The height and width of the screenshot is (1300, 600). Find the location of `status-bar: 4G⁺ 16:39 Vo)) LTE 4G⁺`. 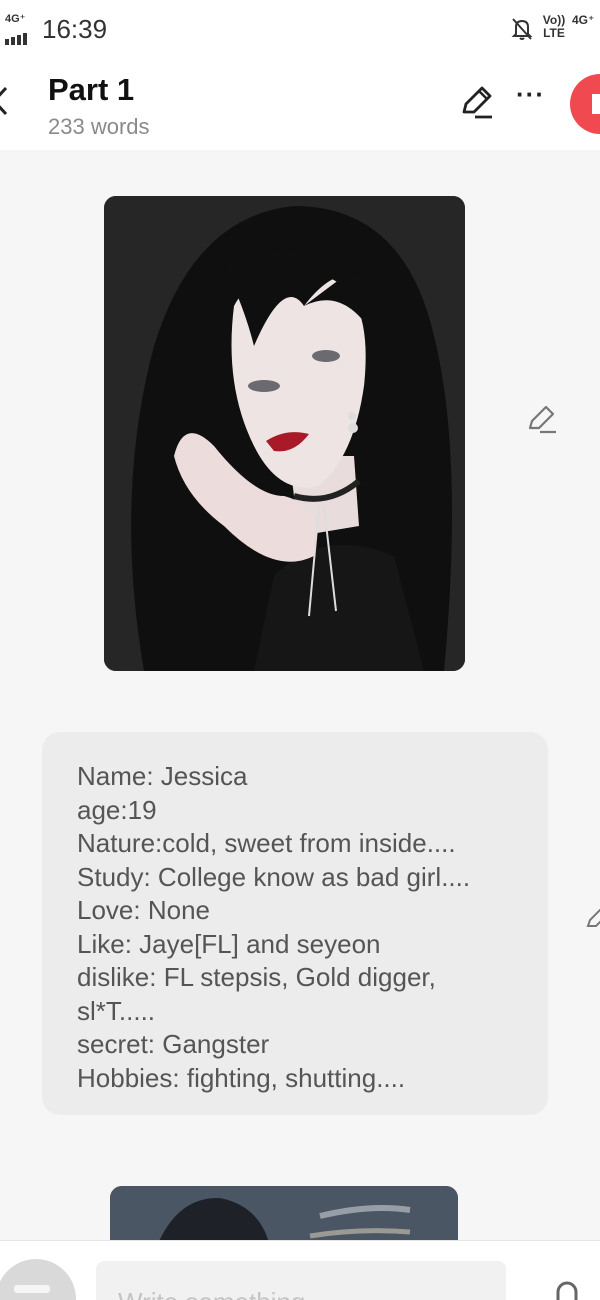

status-bar: 4G⁺ 16:39 Vo)) LTE 4G⁺ is located at coordinates (300, 28).